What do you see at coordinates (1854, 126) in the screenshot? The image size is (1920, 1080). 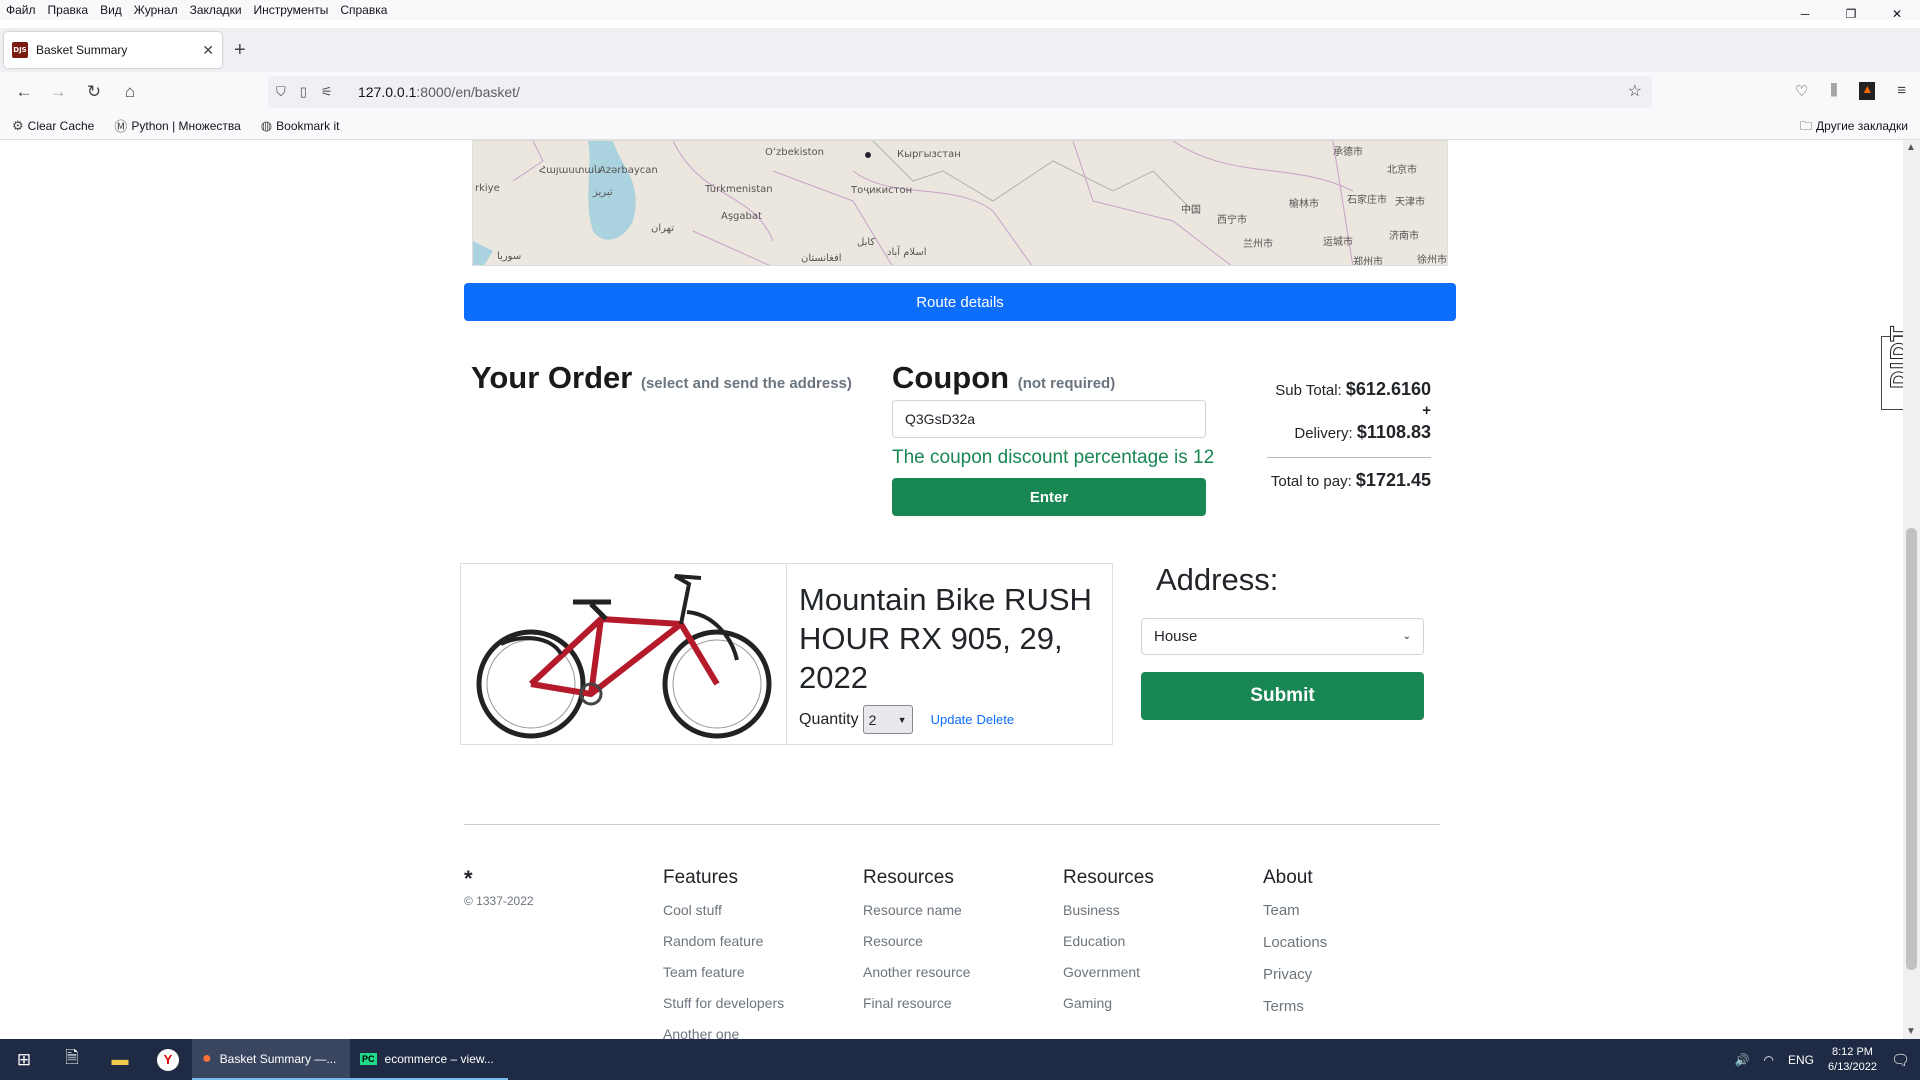 I see `other-bookmarks: 🗀 Другие закладки` at bounding box center [1854, 126].